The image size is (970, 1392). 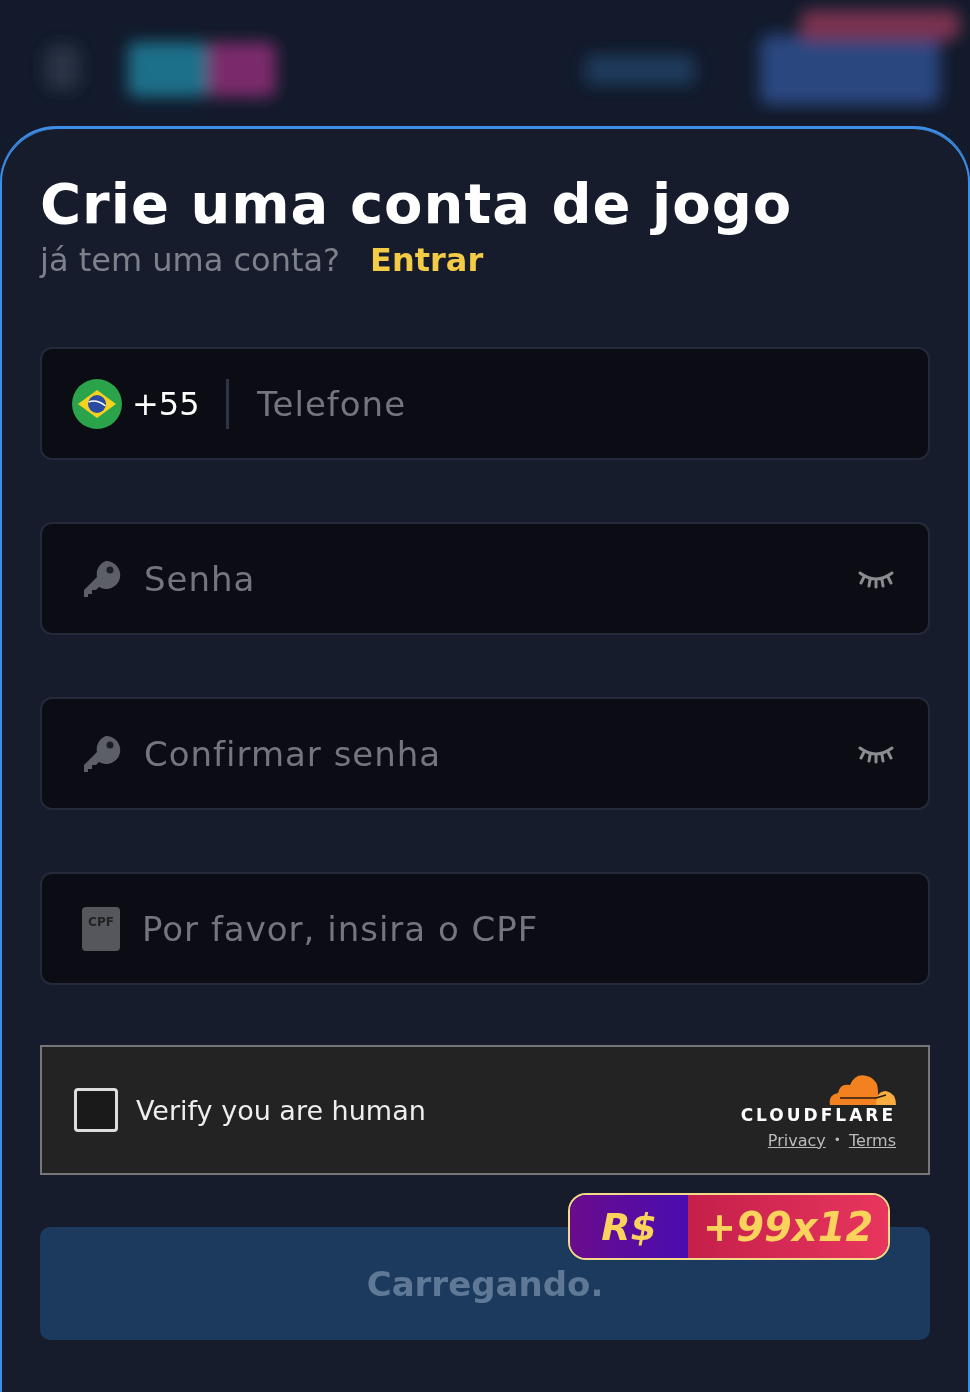 What do you see at coordinates (788, 1226) in the screenshot?
I see `bonus-label: +99x12` at bounding box center [788, 1226].